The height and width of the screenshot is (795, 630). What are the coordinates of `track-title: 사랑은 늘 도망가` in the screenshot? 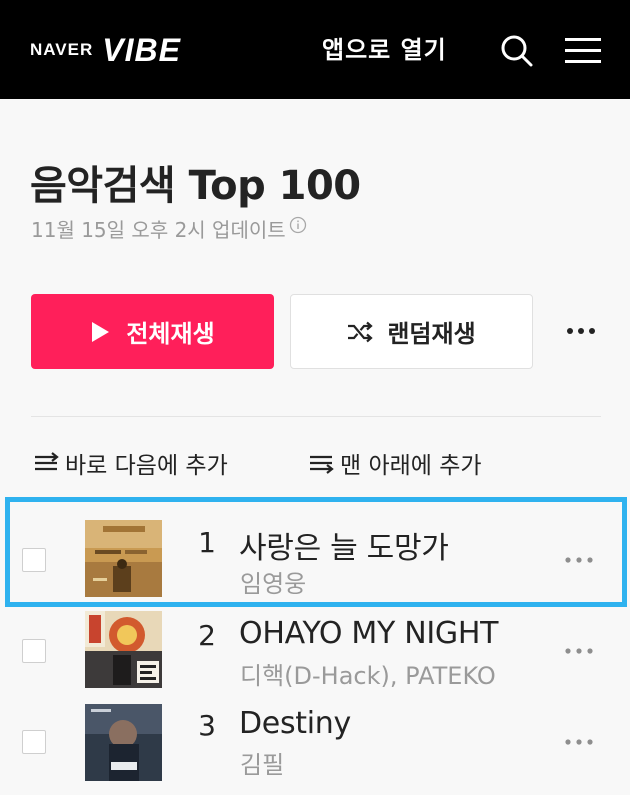 It's located at (344, 545).